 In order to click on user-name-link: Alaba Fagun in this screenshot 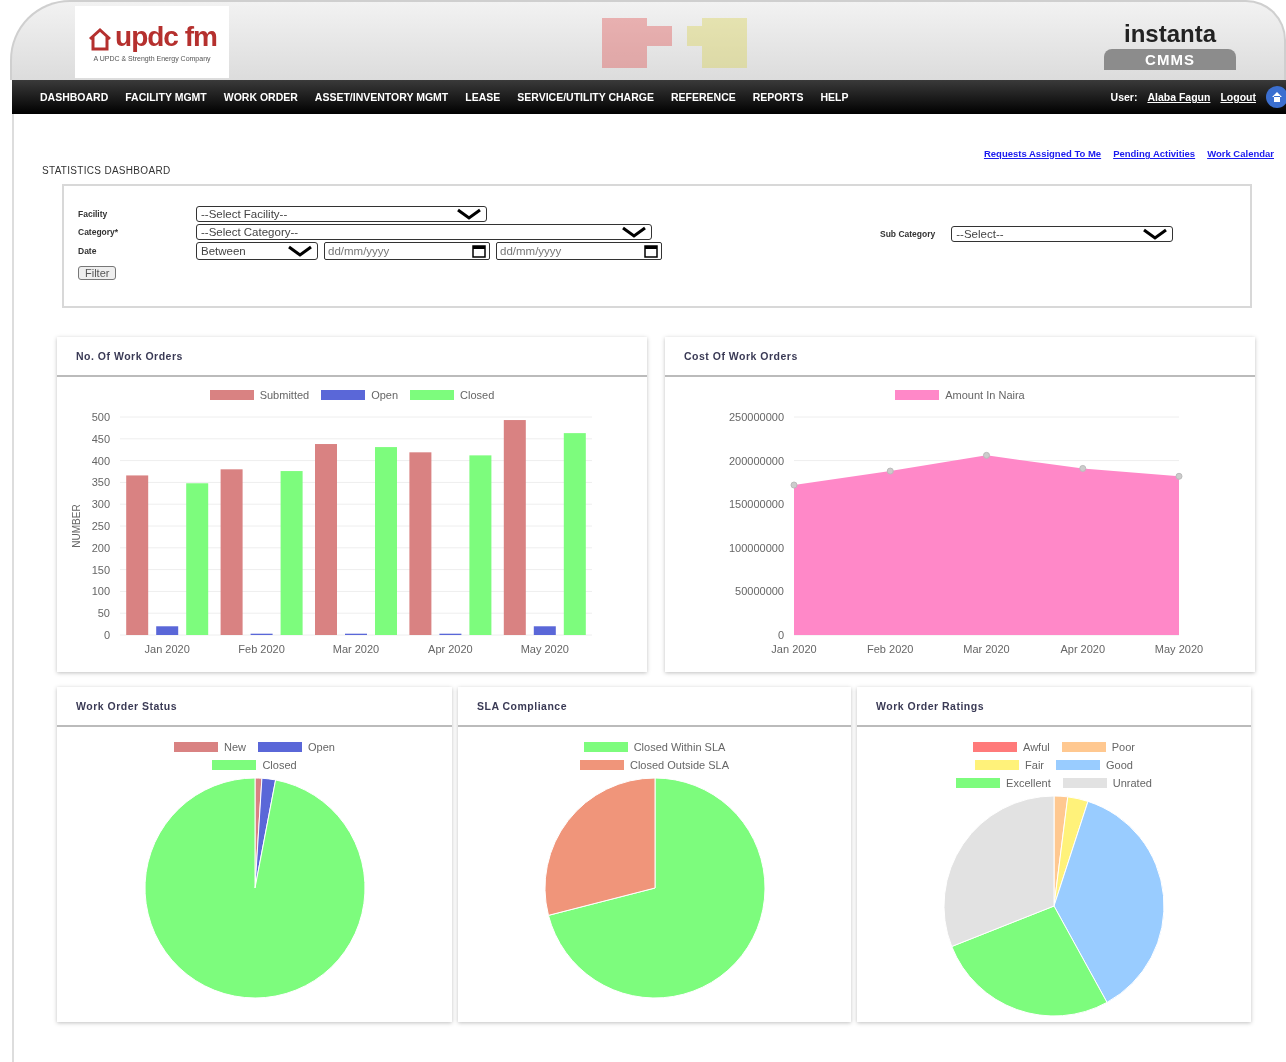, I will do `click(1179, 97)`.